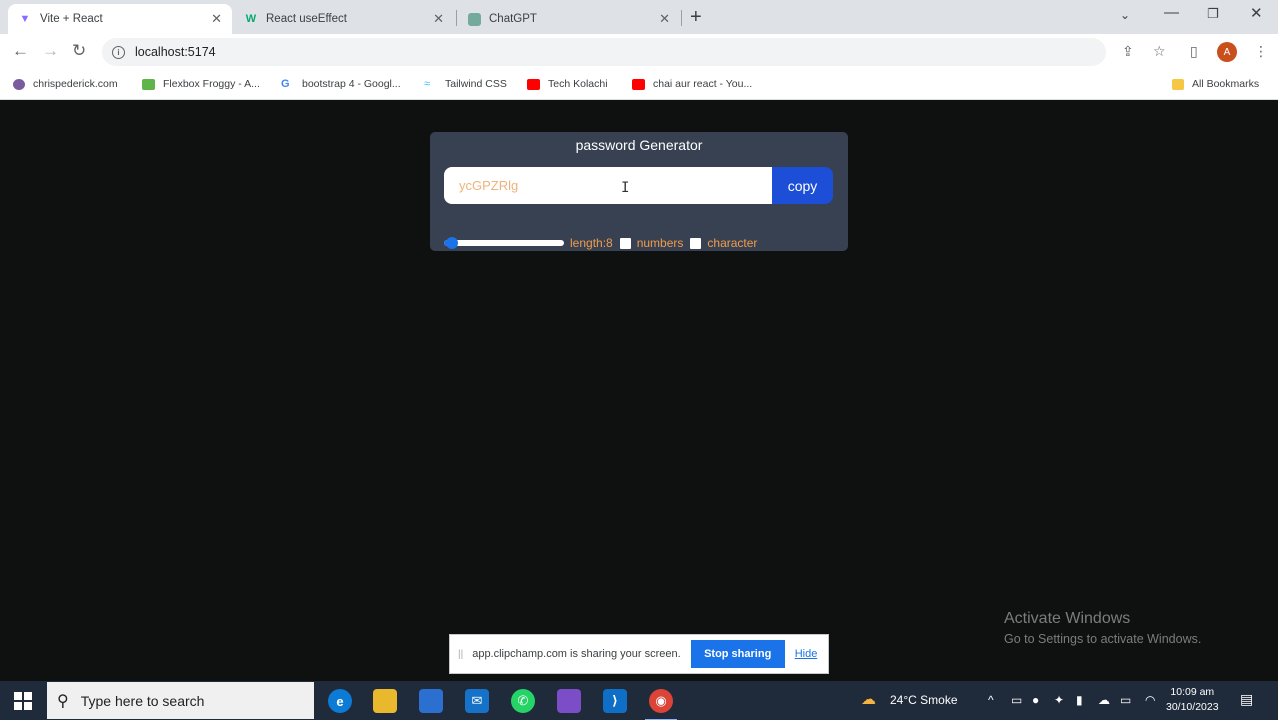 The image size is (1278, 720). I want to click on google-icon: G, so click(285, 83).